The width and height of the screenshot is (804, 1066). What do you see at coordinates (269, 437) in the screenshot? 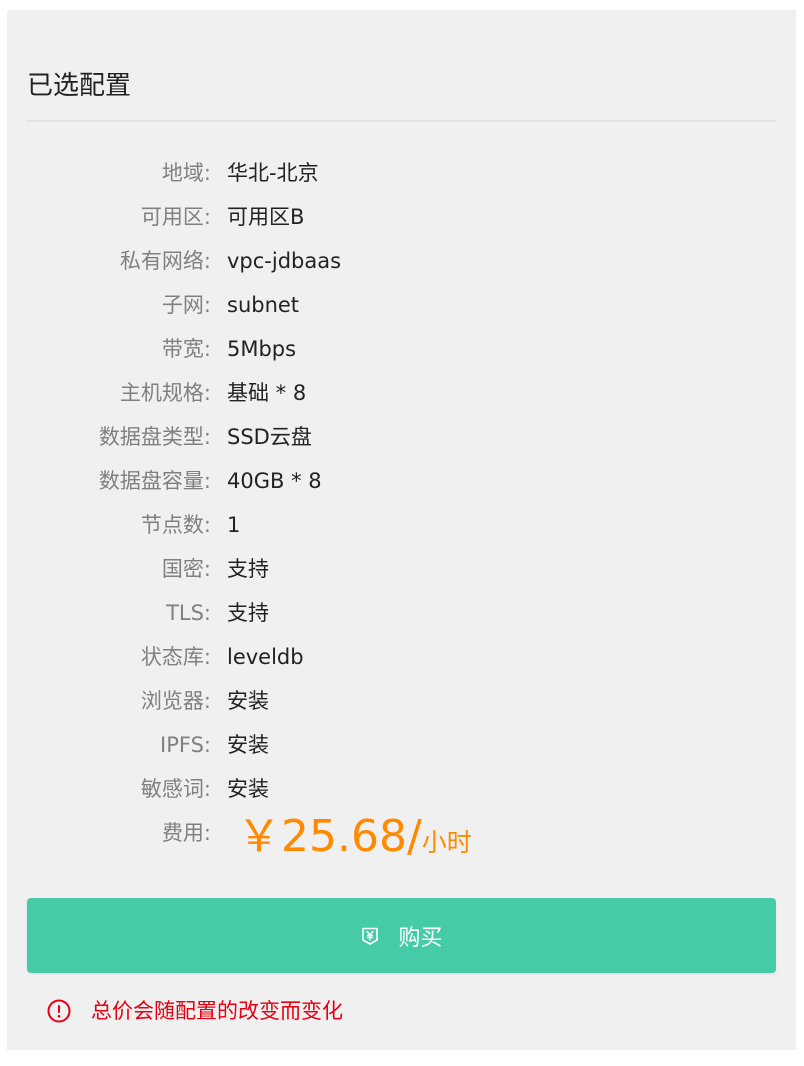
I see `spec-value: SSD云盘` at bounding box center [269, 437].